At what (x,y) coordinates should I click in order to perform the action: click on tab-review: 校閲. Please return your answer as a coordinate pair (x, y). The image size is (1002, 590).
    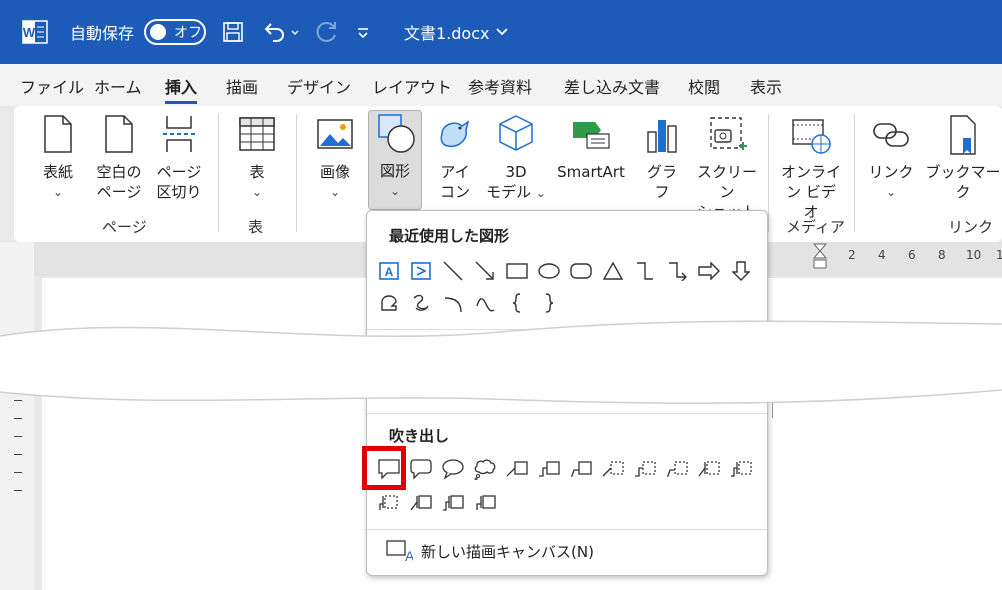
    Looking at the image, I should click on (704, 86).